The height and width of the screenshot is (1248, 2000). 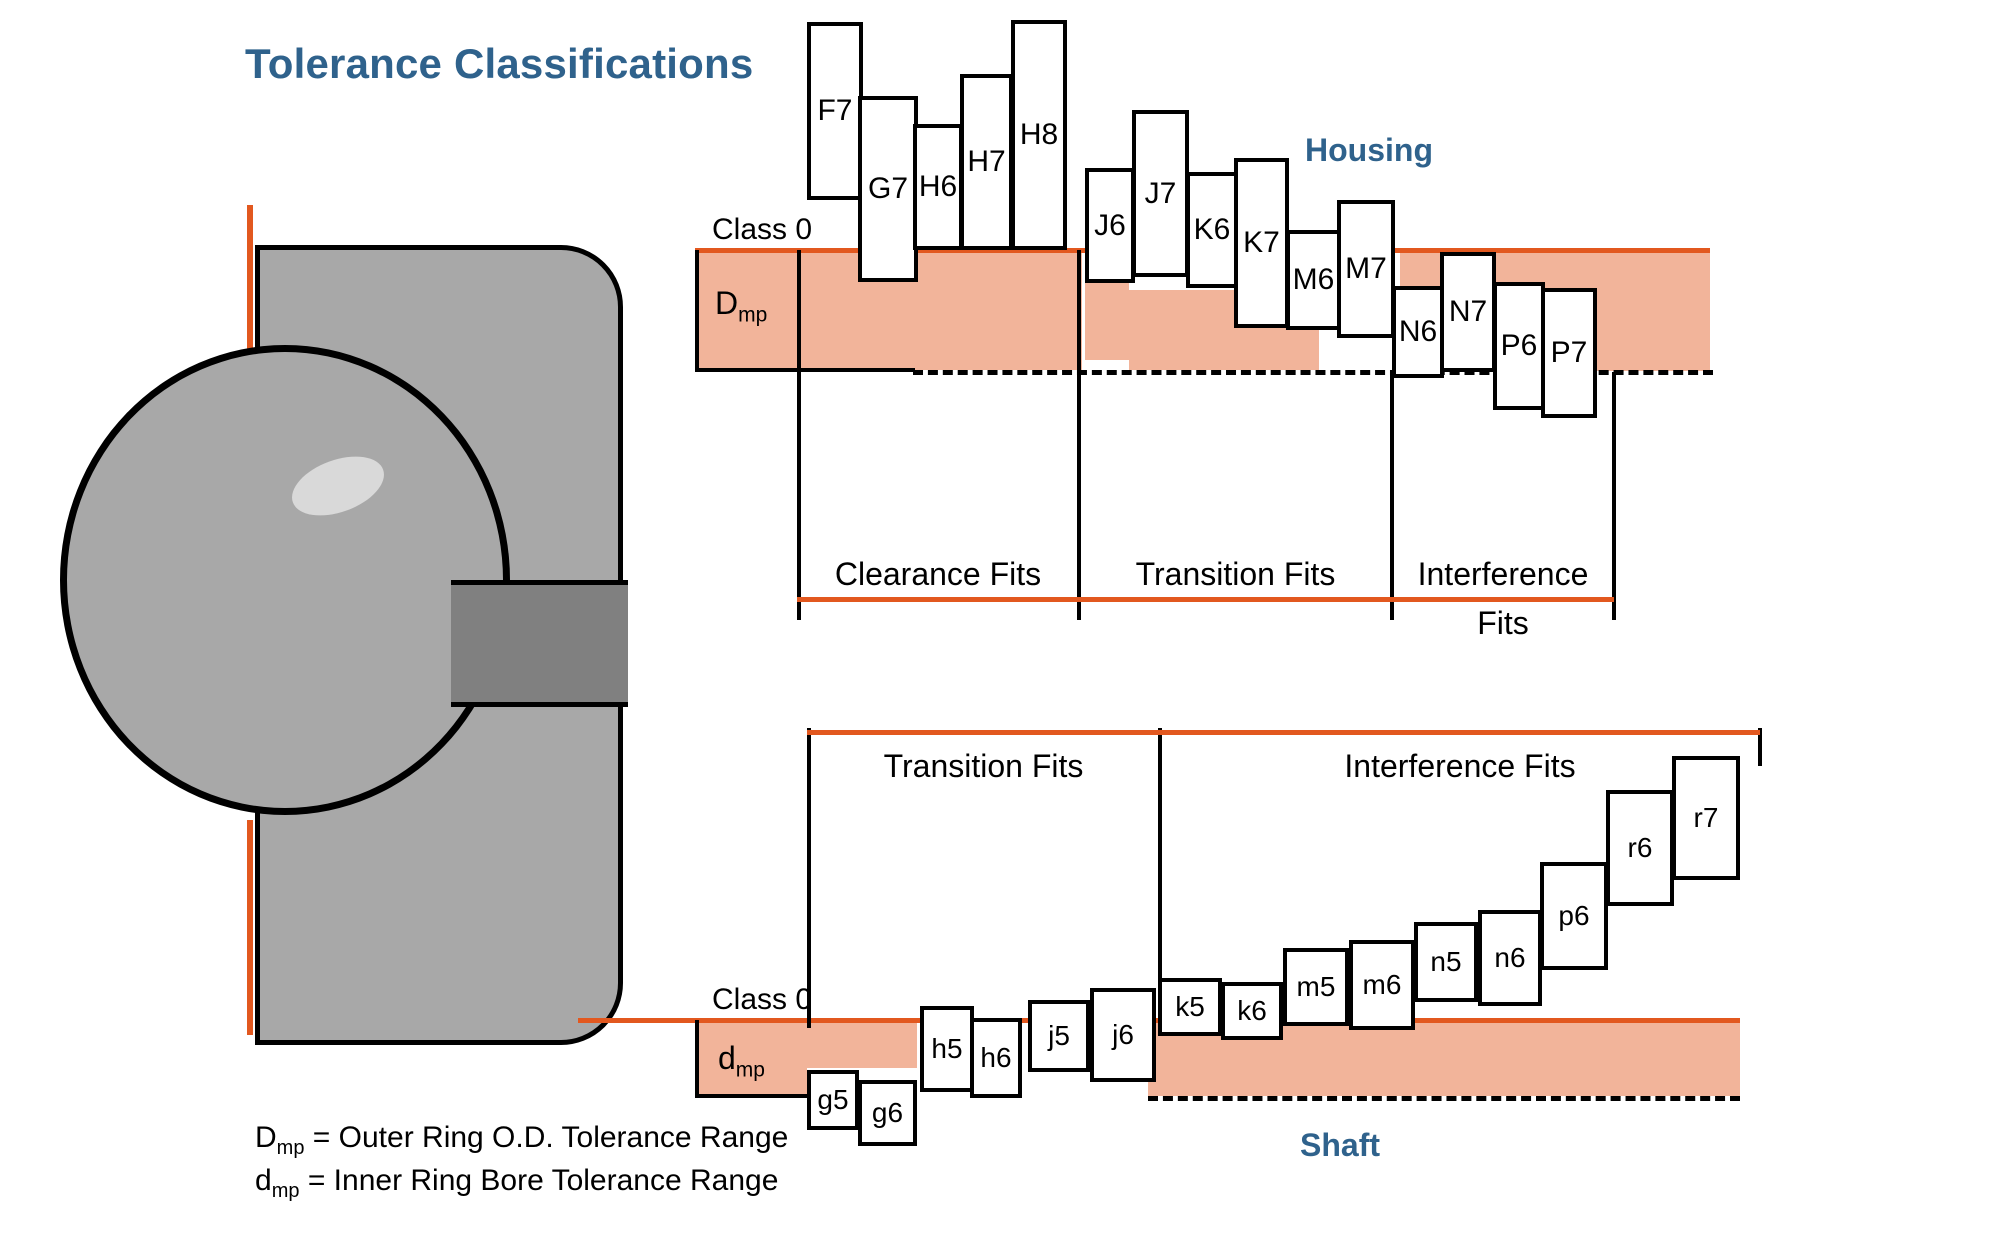 I want to click on tolerance-box-label: H7, so click(x=986, y=161).